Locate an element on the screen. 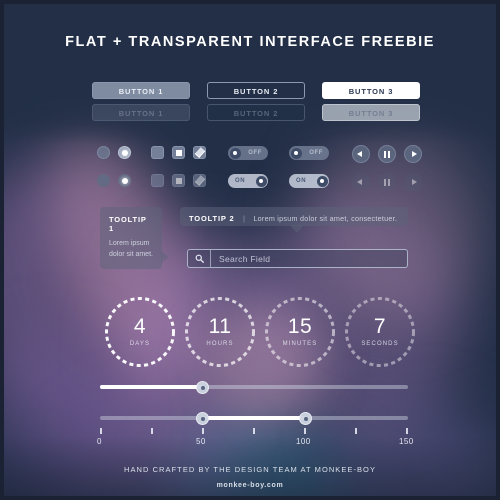 Image resolution: width=500 pixels, height=500 pixels. footer-site: monkee-boy.com is located at coordinates (250, 485).